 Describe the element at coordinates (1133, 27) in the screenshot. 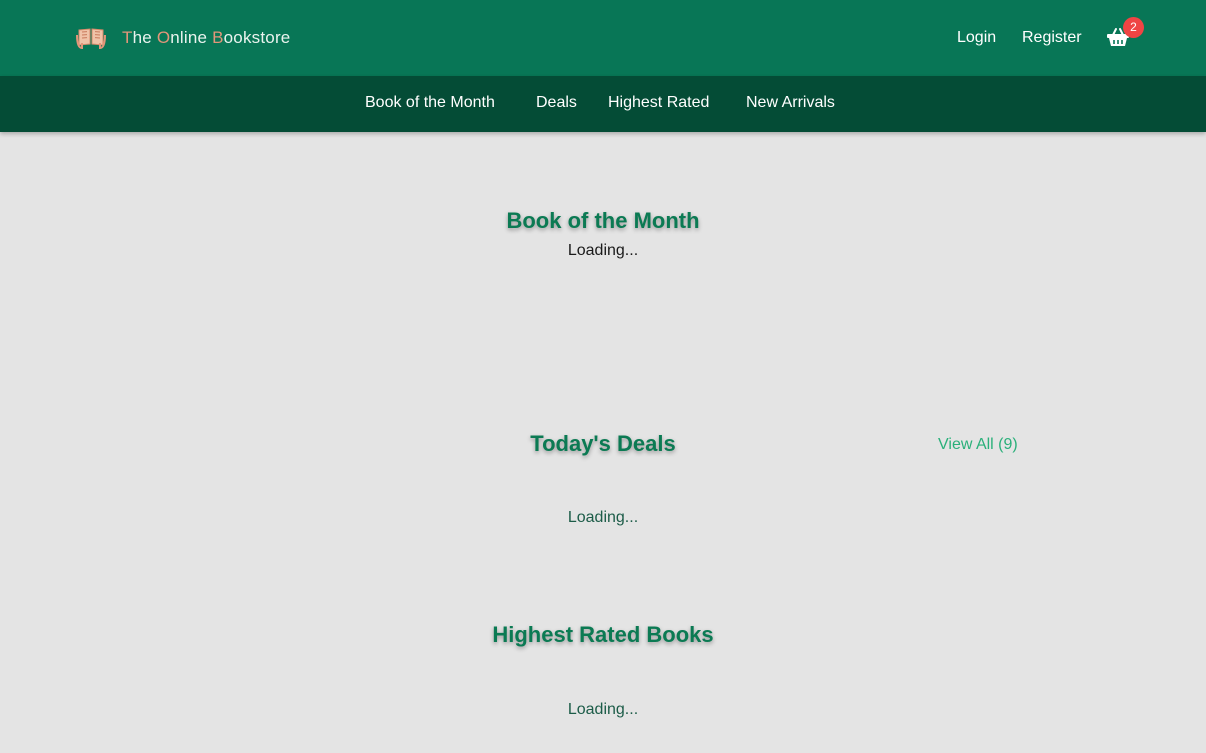

I see `cart-count-badge: 2` at that location.